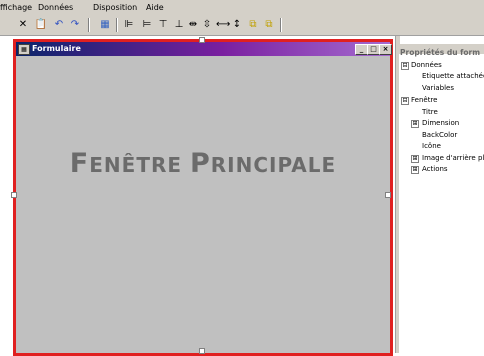 This screenshot has width=484, height=356. Describe the element at coordinates (56, 48) in the screenshot. I see `form-window-title: Formulaire` at that location.